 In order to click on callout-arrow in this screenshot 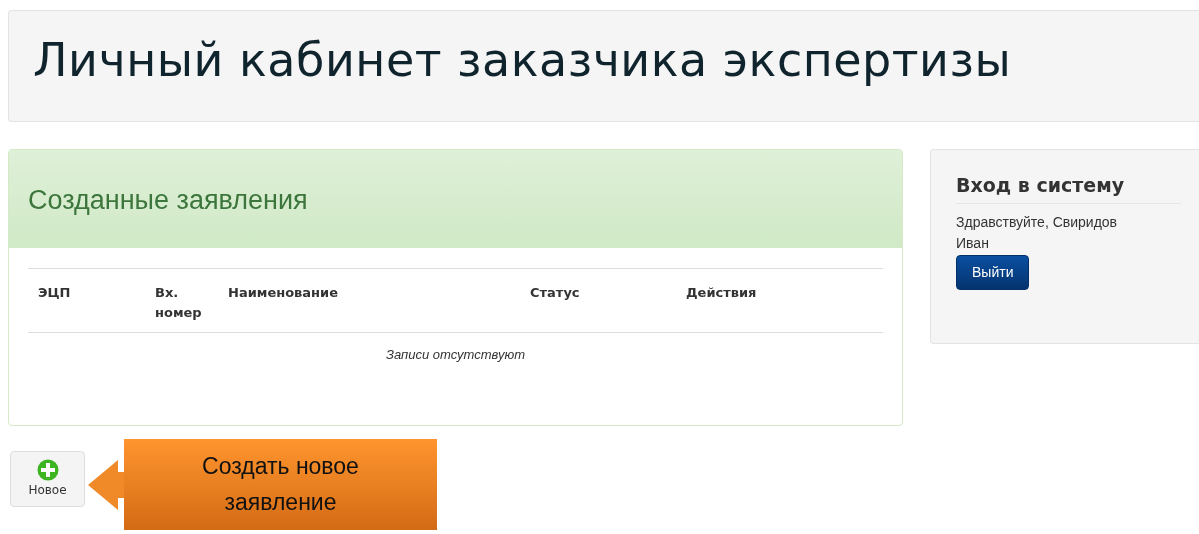, I will do `click(106, 484)`.